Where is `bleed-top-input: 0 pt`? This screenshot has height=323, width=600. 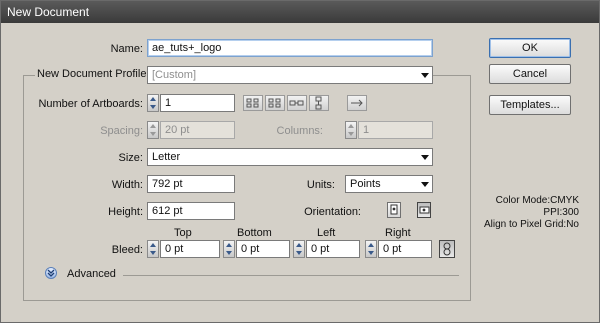
bleed-top-input: 0 pt is located at coordinates (190, 249).